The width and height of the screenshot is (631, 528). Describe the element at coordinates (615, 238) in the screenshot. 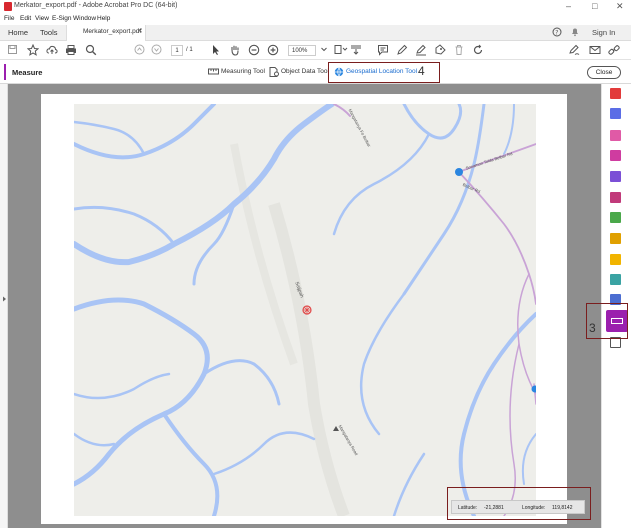

I see `comment-tool-icon` at that location.